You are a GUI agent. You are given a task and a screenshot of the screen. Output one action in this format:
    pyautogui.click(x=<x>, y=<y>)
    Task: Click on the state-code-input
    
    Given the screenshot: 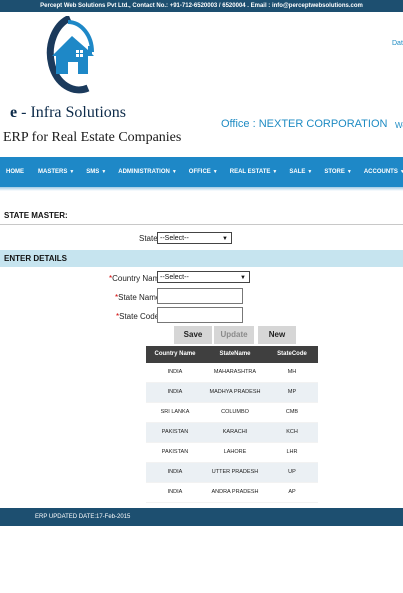 What is the action you would take?
    pyautogui.click(x=200, y=315)
    